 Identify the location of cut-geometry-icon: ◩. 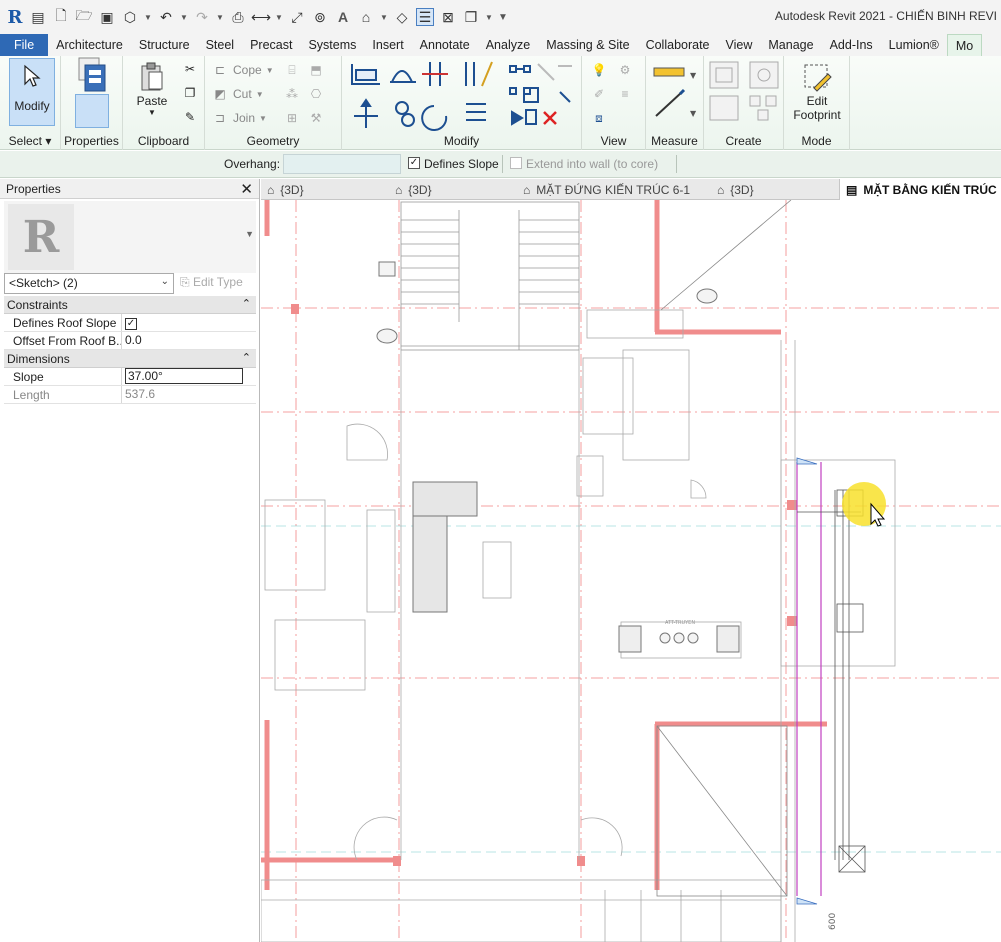
(220, 94).